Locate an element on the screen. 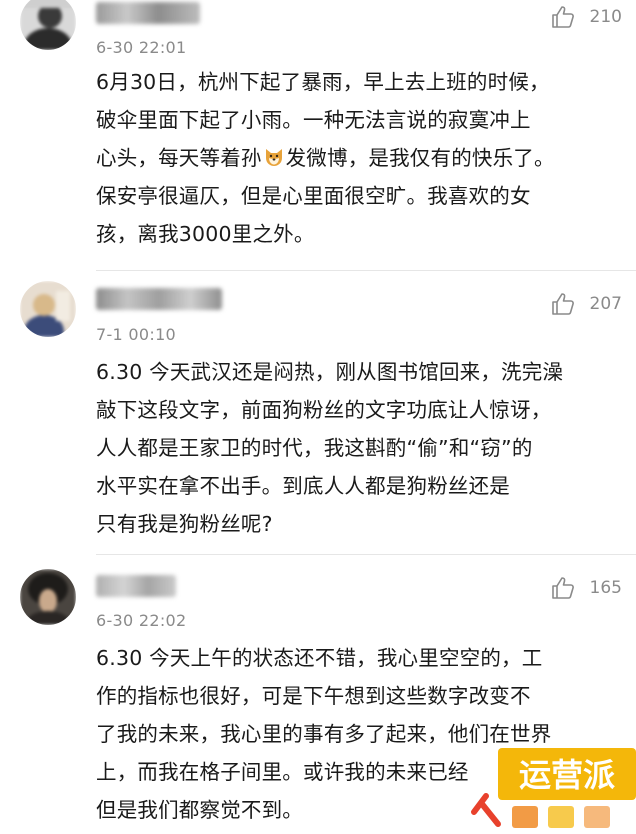 Image resolution: width=636 pixels, height=834 pixels. comment-line: 6.30 今天武汉还是闷热，刚从图书馆回来，洗完澡 is located at coordinates (330, 372).